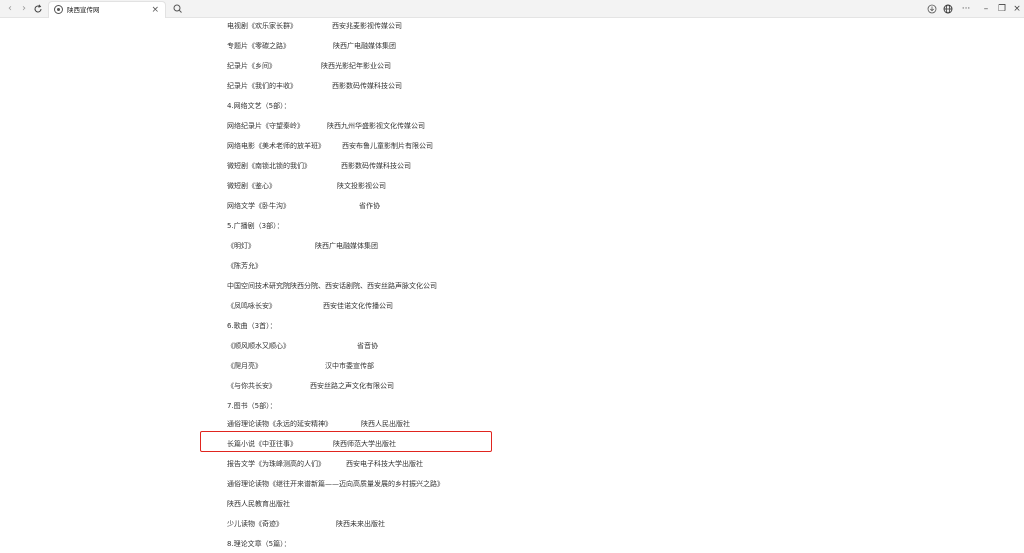 This screenshot has height=553, width=1024. I want to click on tab-close-icon: ×, so click(155, 10).